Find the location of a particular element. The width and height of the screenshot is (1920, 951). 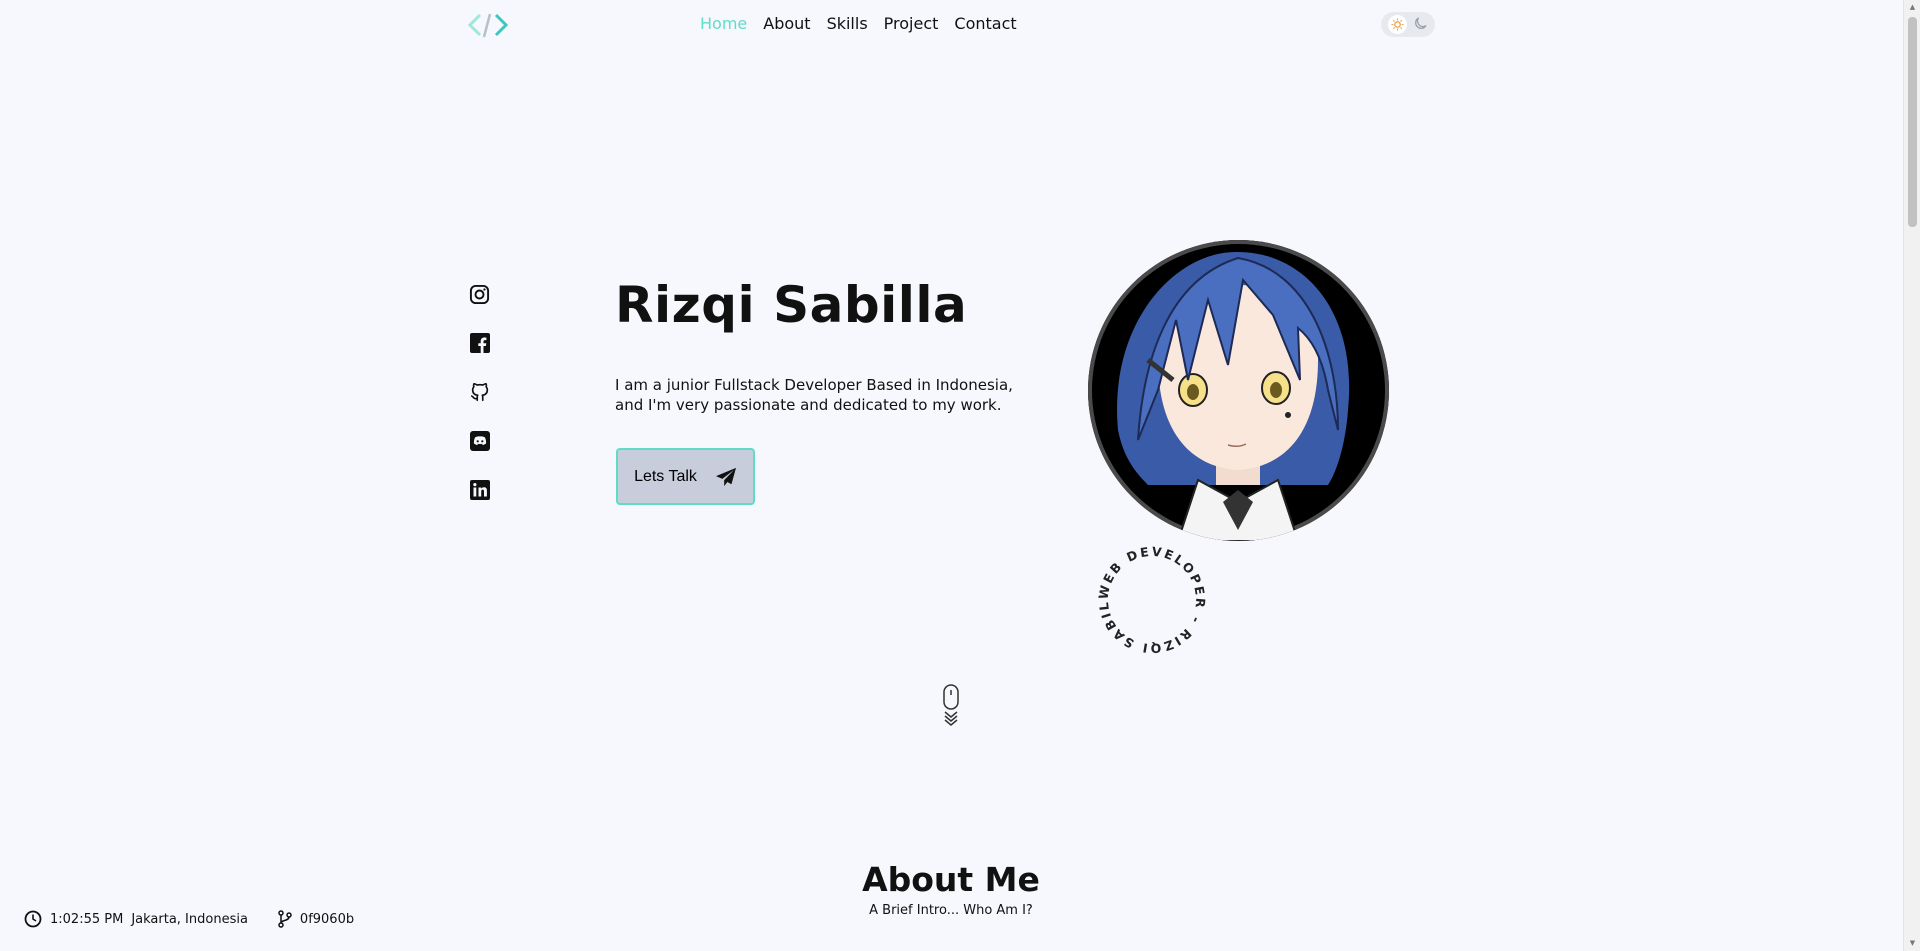

scrollbar-thumb is located at coordinates (1912, 122).